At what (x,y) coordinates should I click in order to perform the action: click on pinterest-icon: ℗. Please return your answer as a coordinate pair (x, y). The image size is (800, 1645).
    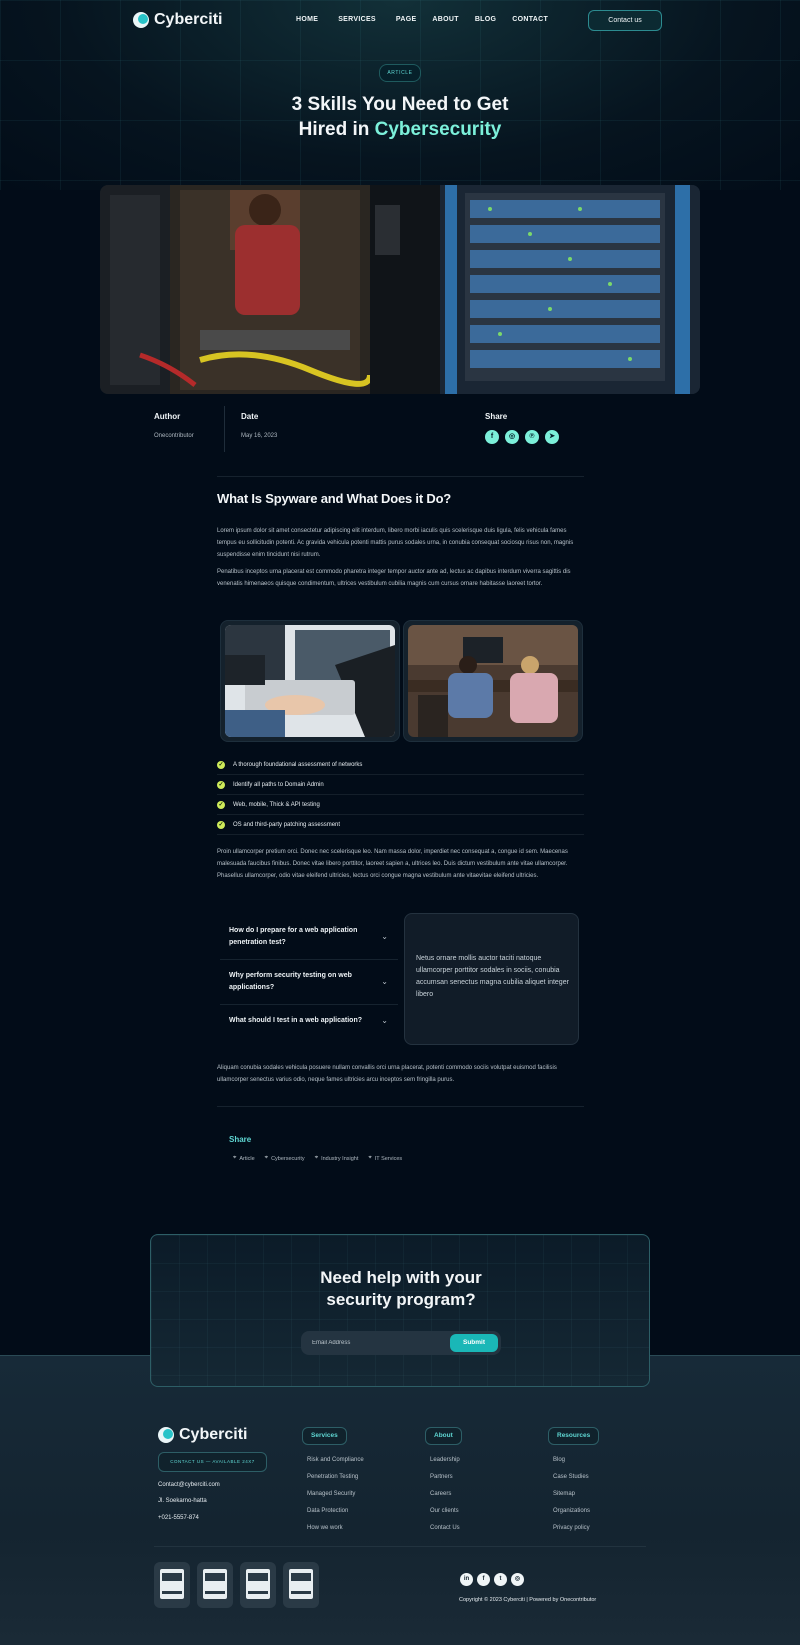
    Looking at the image, I should click on (532, 437).